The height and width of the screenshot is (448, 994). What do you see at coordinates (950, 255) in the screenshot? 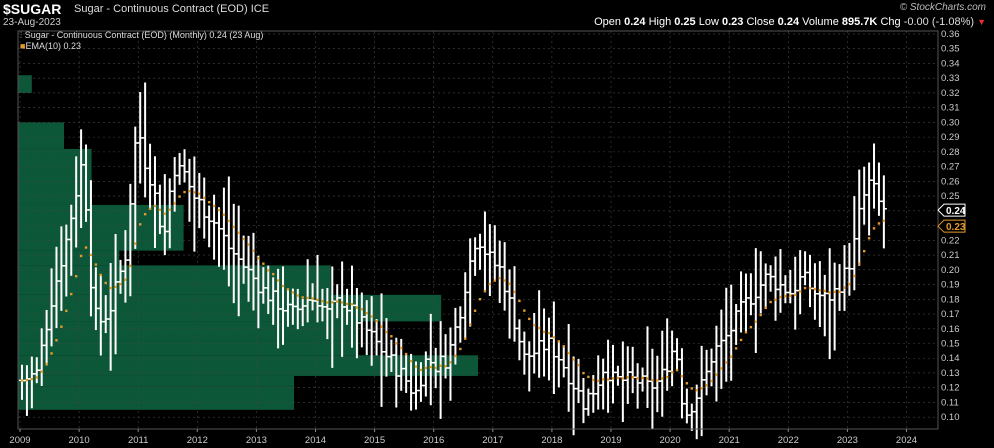
I see `y-tick-label: 0.21` at bounding box center [950, 255].